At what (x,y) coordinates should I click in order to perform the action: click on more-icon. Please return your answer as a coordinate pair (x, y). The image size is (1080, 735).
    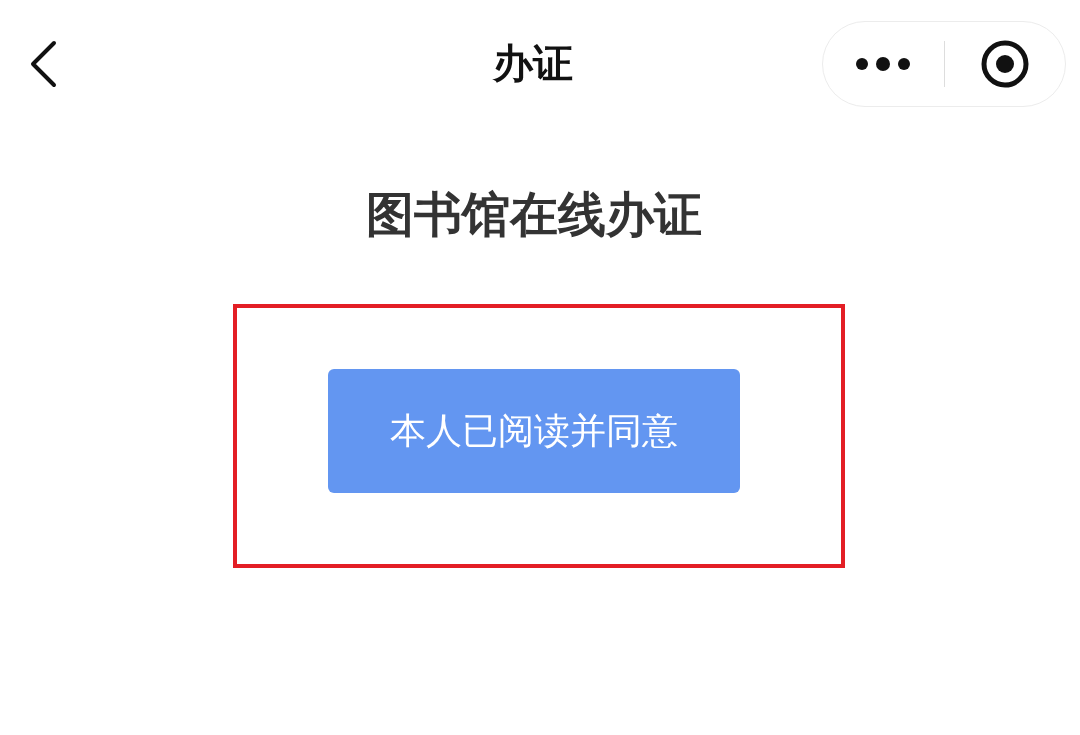
    Looking at the image, I should click on (883, 63).